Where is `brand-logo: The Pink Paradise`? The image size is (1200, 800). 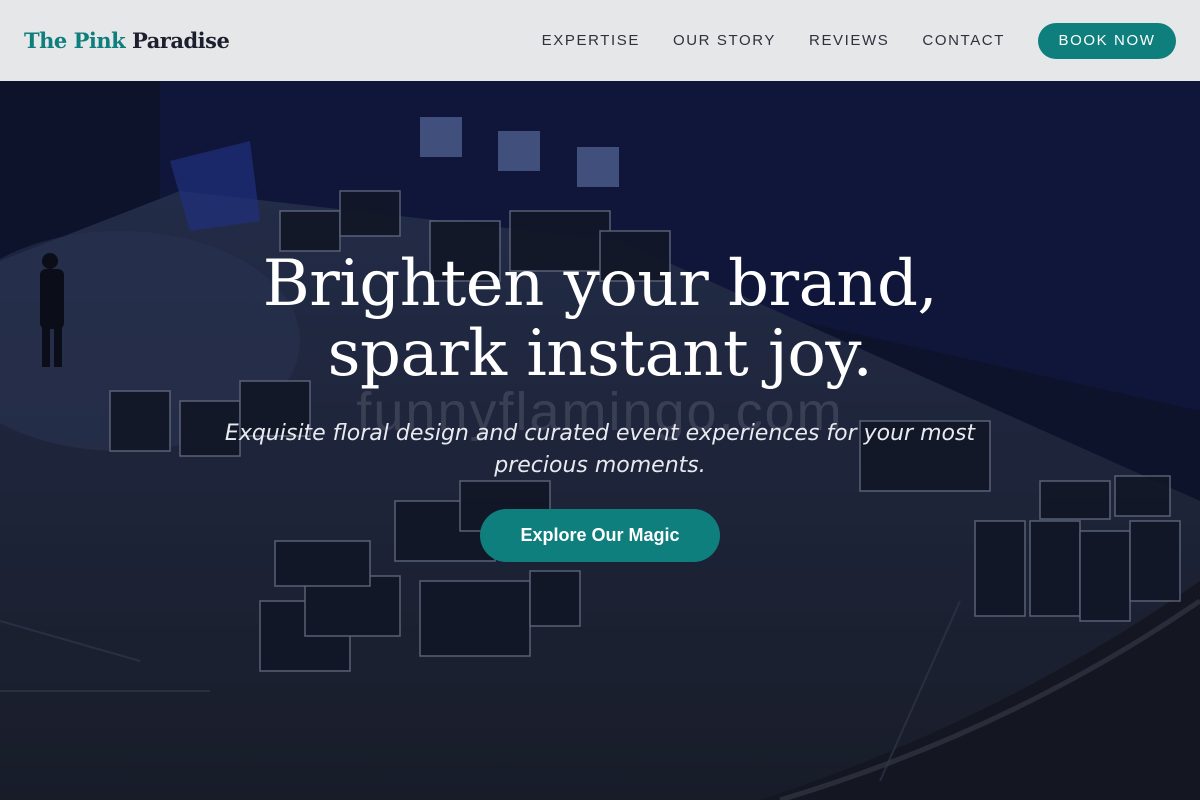 brand-logo: The Pink Paradise is located at coordinates (127, 40).